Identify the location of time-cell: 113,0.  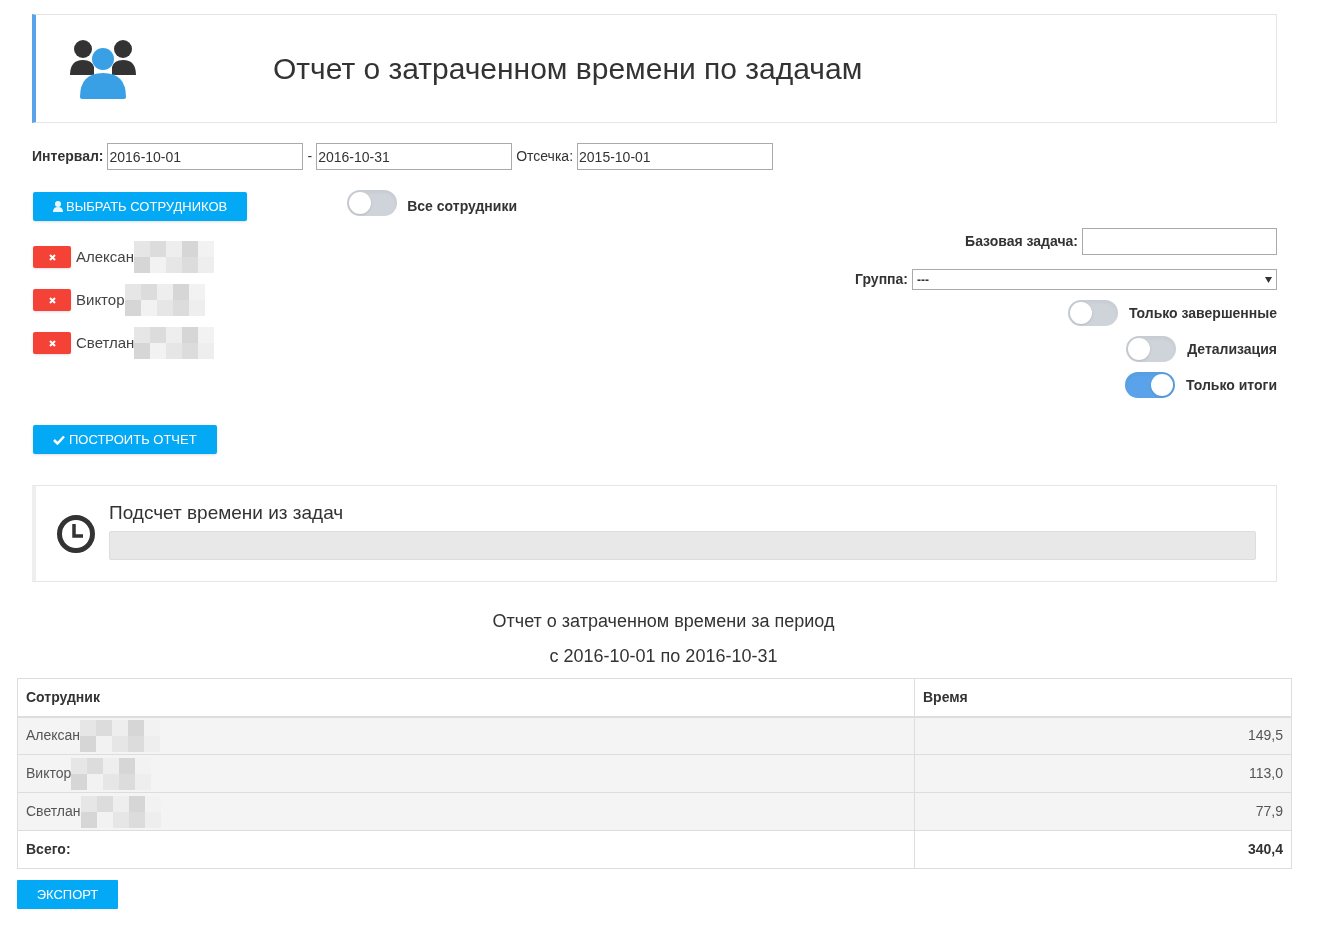
(1103, 773).